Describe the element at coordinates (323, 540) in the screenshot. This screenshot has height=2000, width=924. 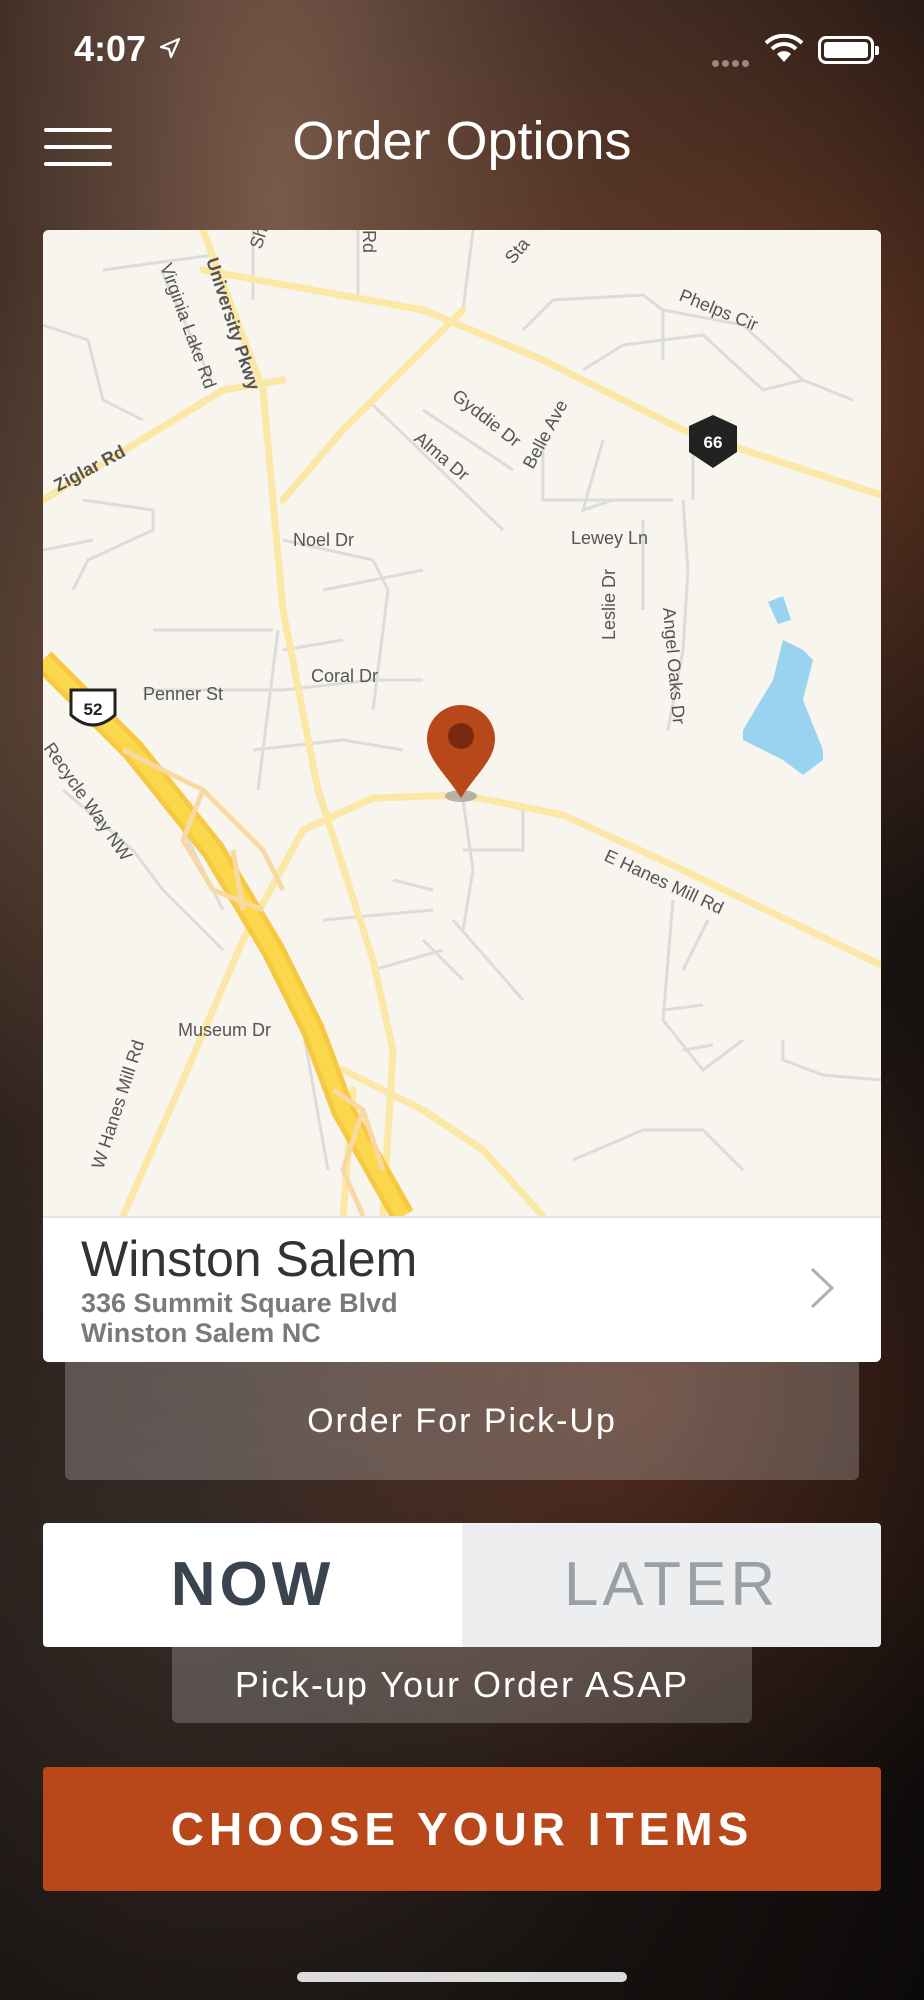
I see `map-label: Noel Dr` at that location.